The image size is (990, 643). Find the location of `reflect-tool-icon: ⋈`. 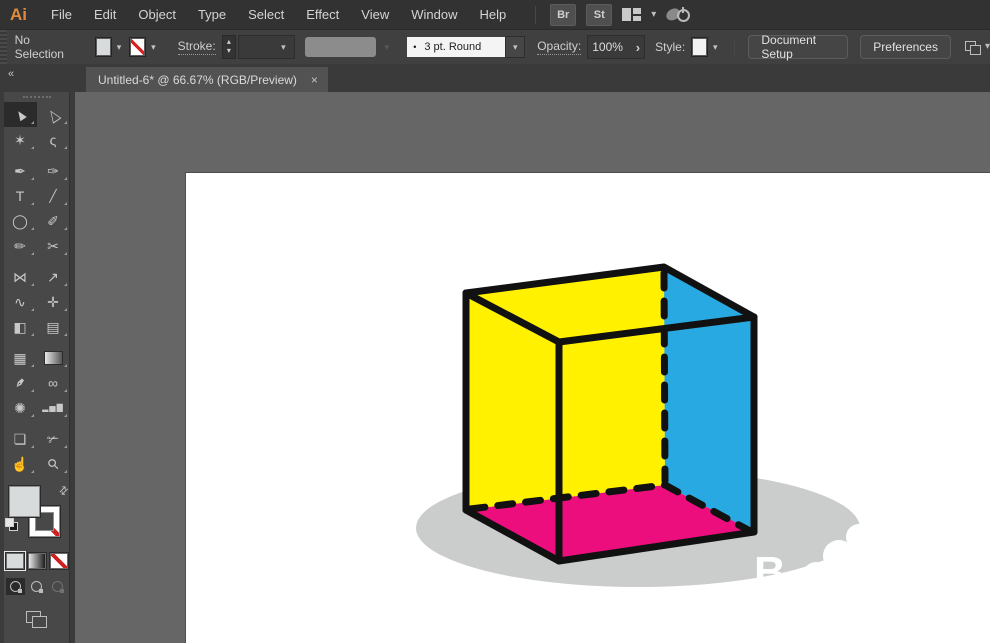

reflect-tool-icon: ⋈ is located at coordinates (20, 276).